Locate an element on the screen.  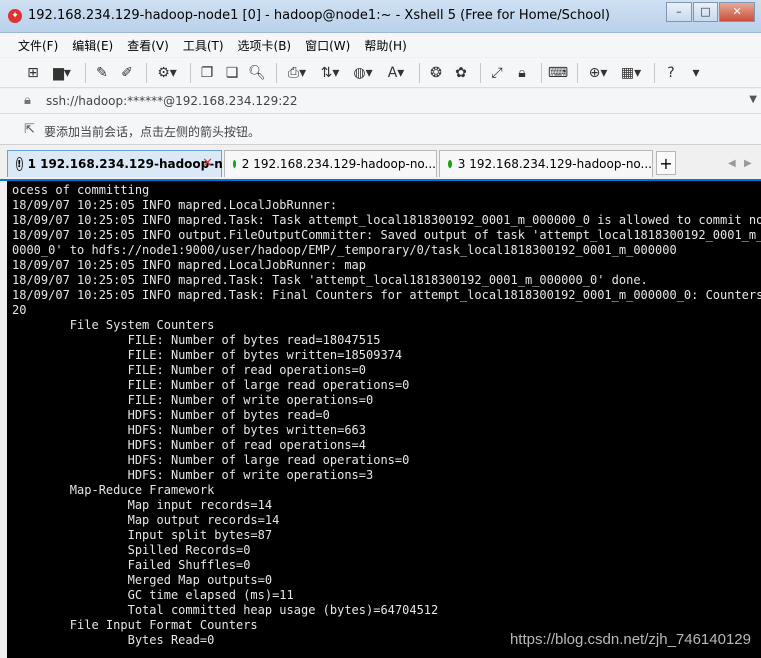
xshell-app-icon: ✦ is located at coordinates (15, 16).